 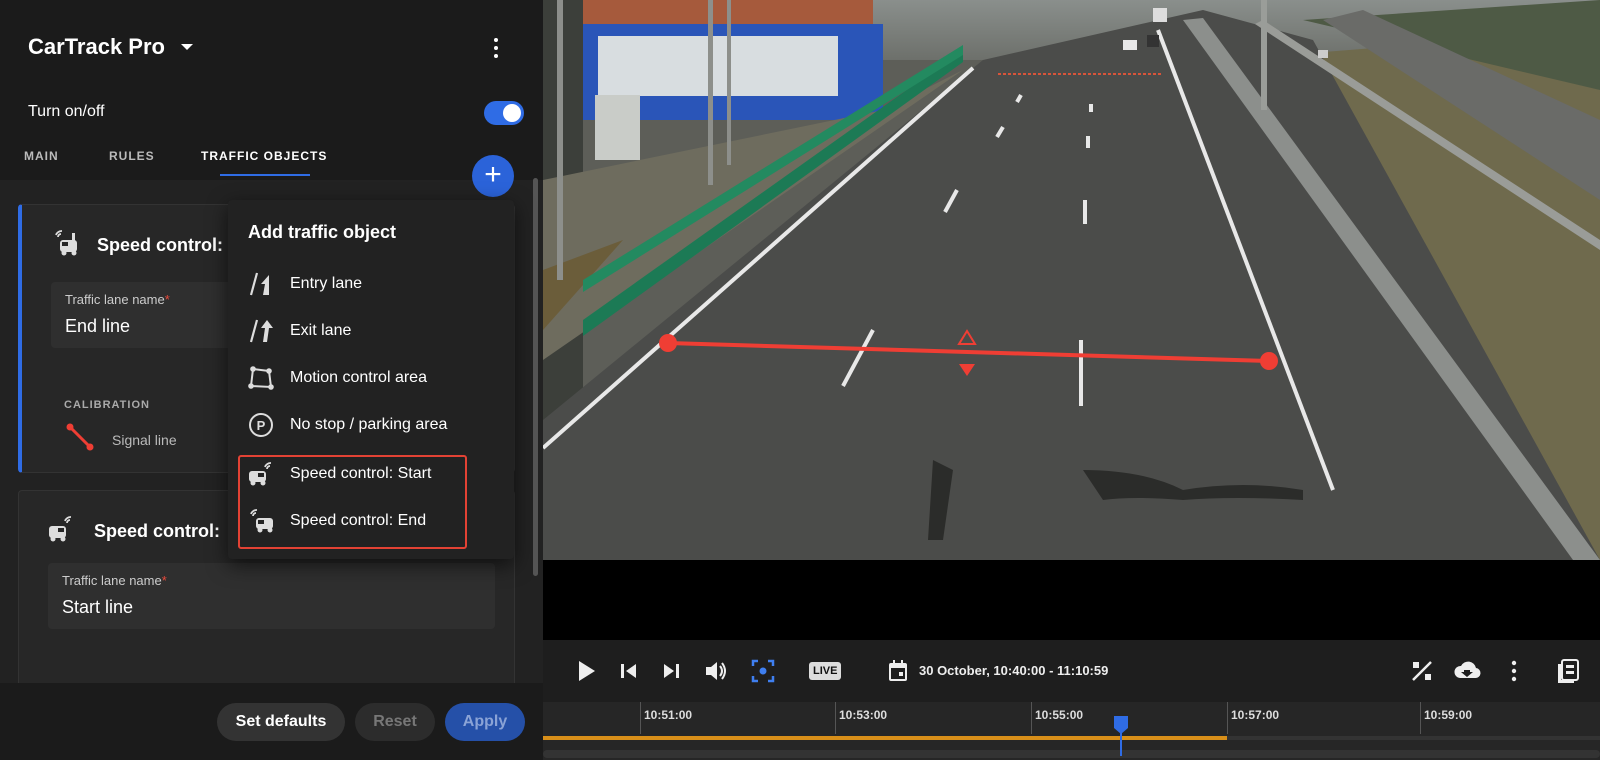 I want to click on player-controls: LIVE 30 October, 10:40:00 - 11:10:59, so click(x=1071, y=671).